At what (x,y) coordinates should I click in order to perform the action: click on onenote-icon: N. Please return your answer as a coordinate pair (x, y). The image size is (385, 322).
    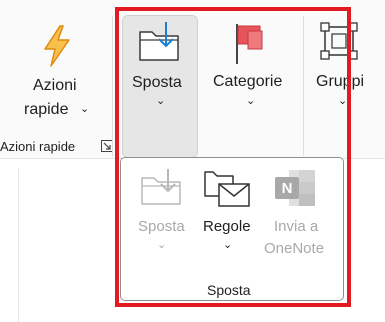
    Looking at the image, I should click on (295, 188).